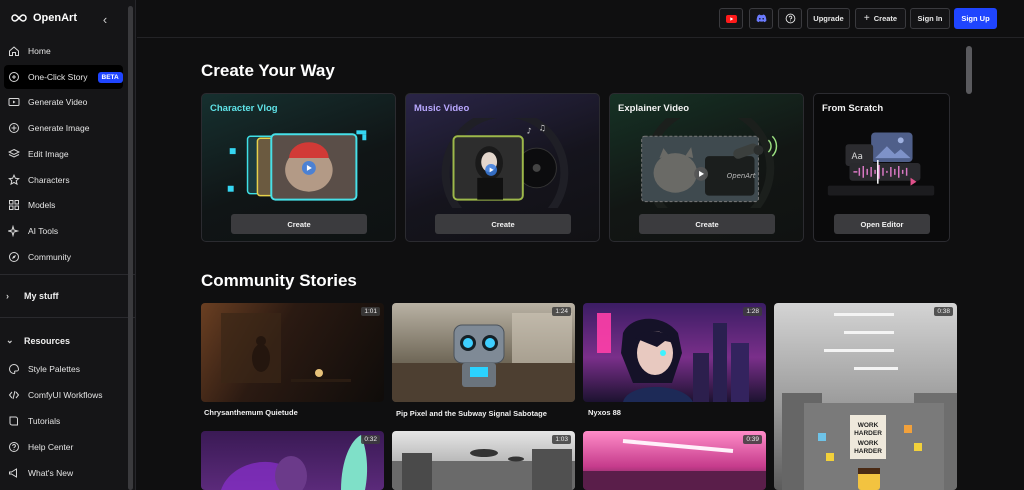 The image size is (1024, 490). I want to click on sidebar-item-label: Style Palettes, so click(54, 369).